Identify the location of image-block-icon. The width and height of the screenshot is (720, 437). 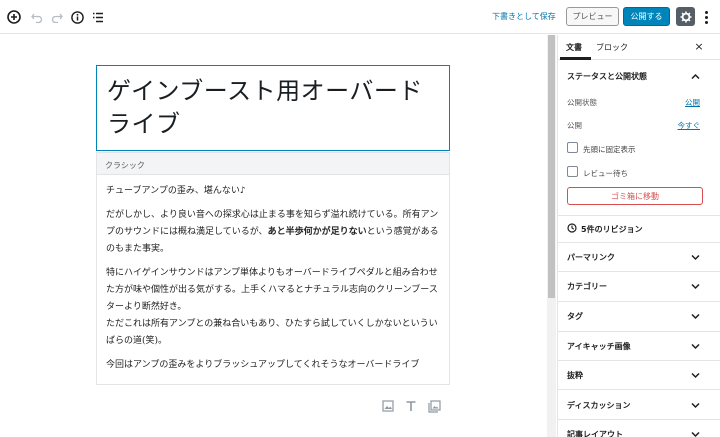
(388, 406).